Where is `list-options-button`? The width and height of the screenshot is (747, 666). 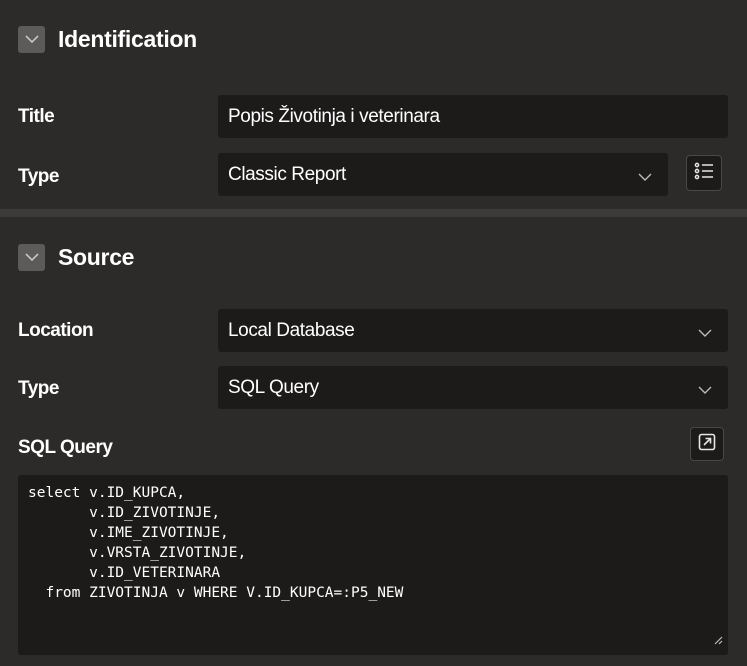
list-options-button is located at coordinates (704, 173).